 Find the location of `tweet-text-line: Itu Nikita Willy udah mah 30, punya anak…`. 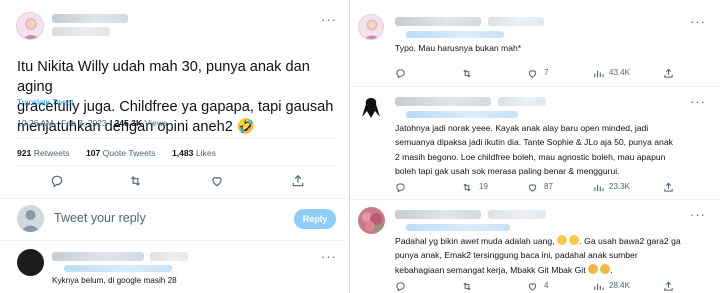

tweet-text-line: Itu Nikita Willy udah mah 30, punya anak… is located at coordinates (163, 77).